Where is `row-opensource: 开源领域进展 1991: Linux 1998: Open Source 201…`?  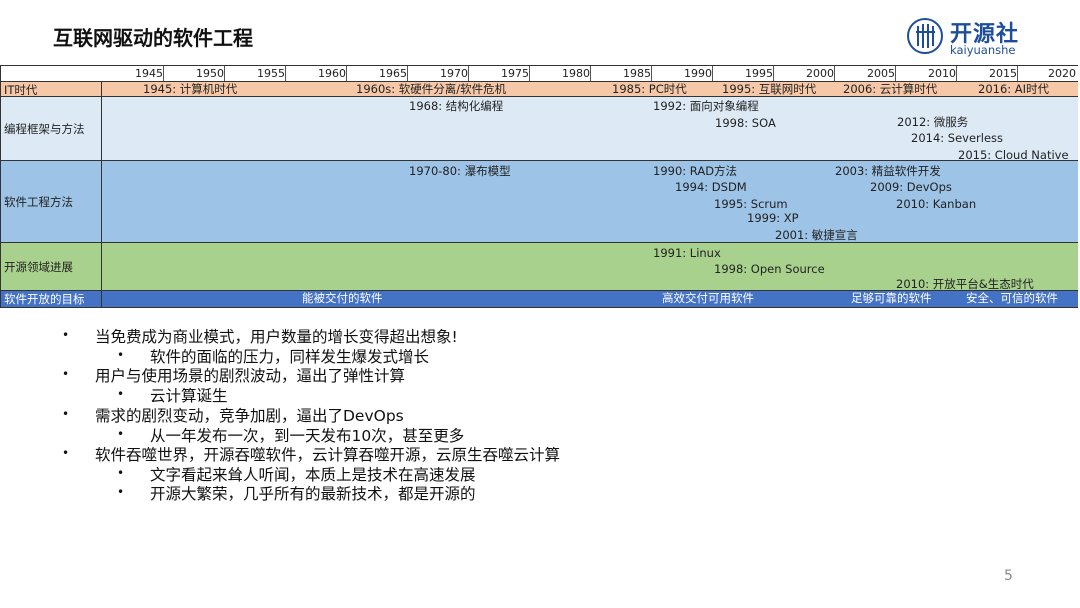
row-opensource: 开源领域进展 1991: Linux 1998: Open Source 201… is located at coordinates (539, 266).